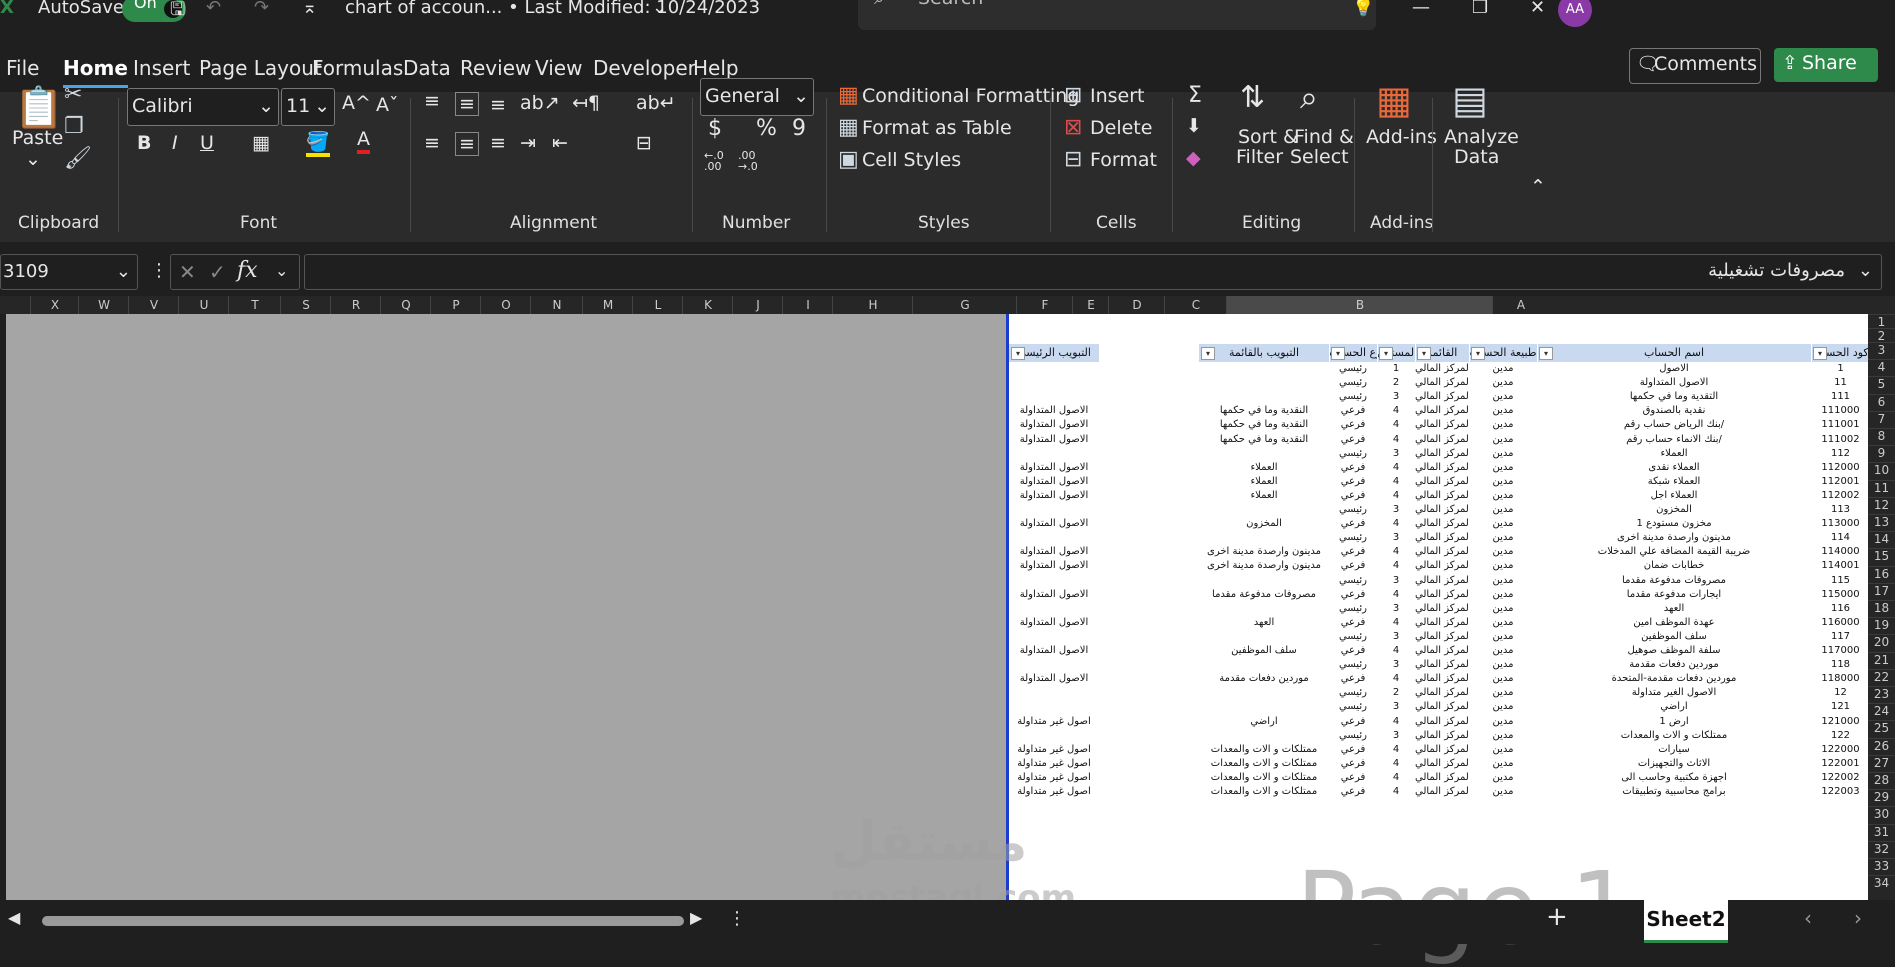  Describe the element at coordinates (540, 103) in the screenshot. I see `orientation-icon: ab↗` at that location.